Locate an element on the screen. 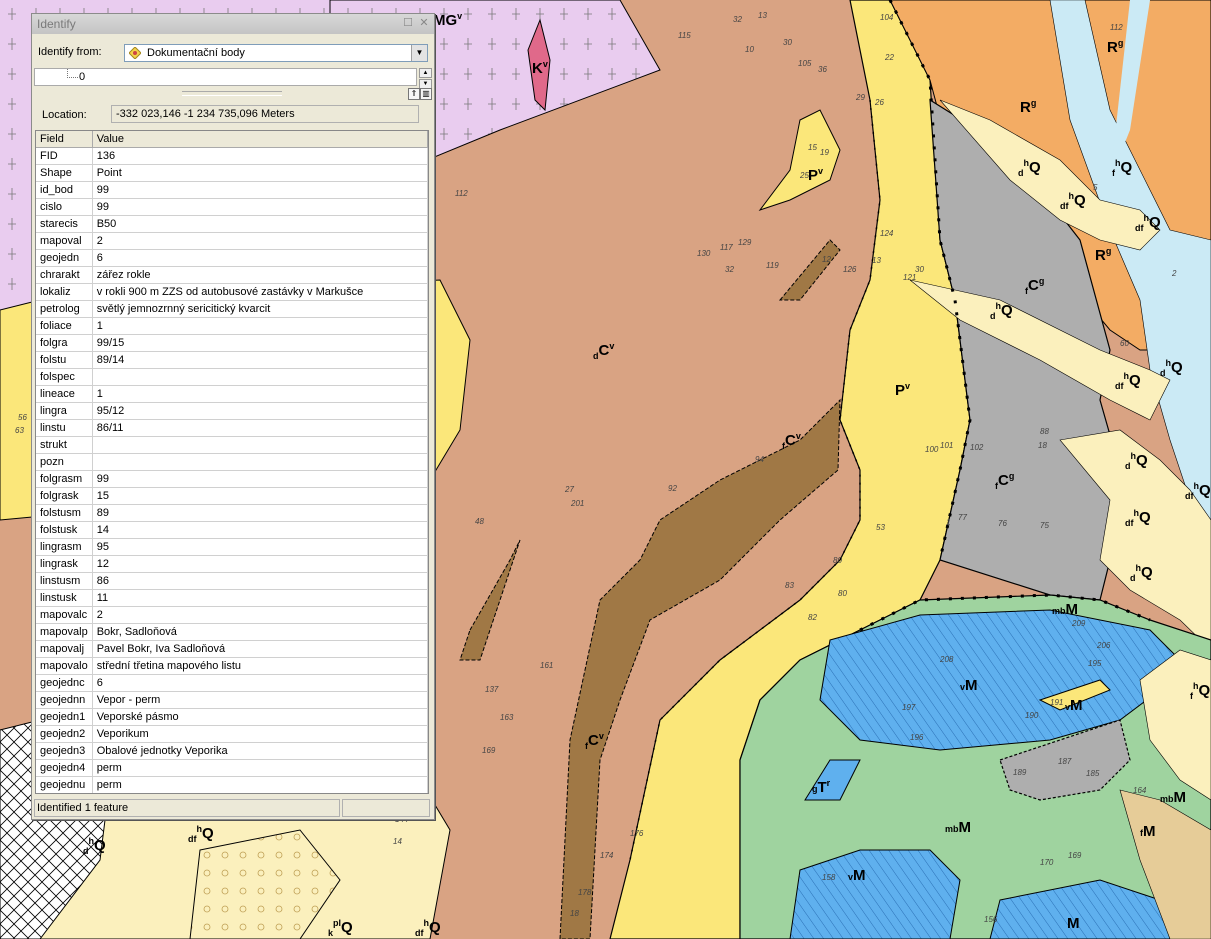  table-row: linstusm 86 is located at coordinates (232, 581).